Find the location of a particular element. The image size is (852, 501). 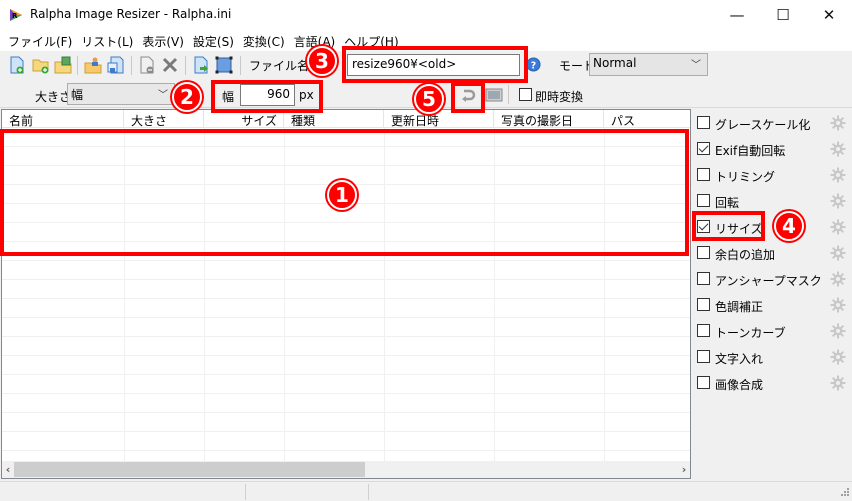

column-header-date-taken: 写真の撮影日 is located at coordinates (549, 119).